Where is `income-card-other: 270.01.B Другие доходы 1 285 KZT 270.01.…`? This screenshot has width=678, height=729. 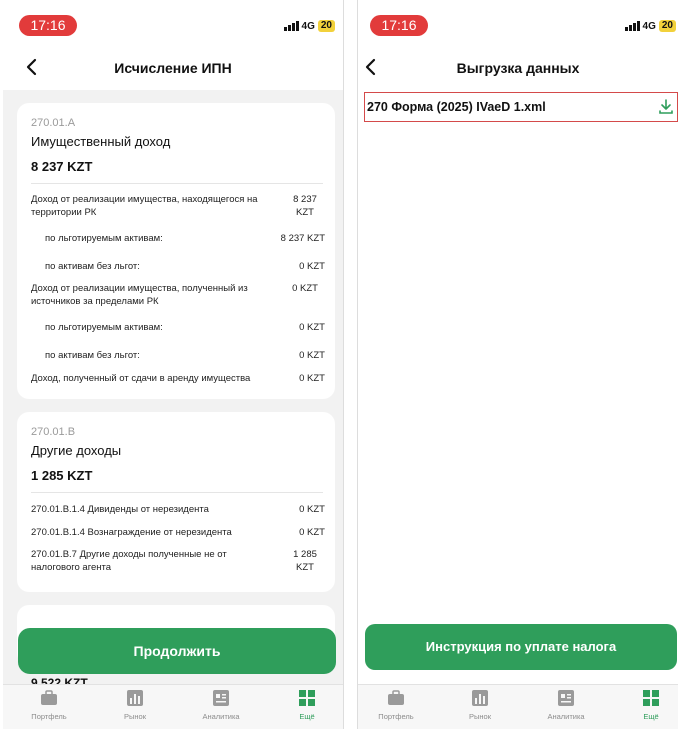 income-card-other: 270.01.B Другие доходы 1 285 KZT 270.01.… is located at coordinates (176, 502).